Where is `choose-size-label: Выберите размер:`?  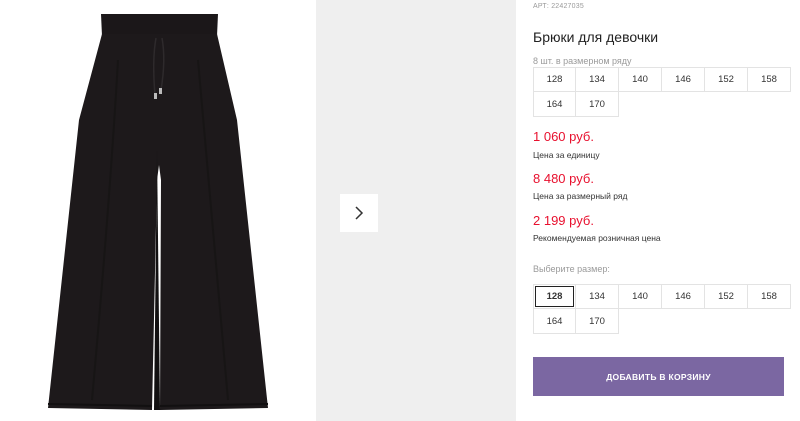
choose-size-label: Выберите размер: is located at coordinates (571, 269).